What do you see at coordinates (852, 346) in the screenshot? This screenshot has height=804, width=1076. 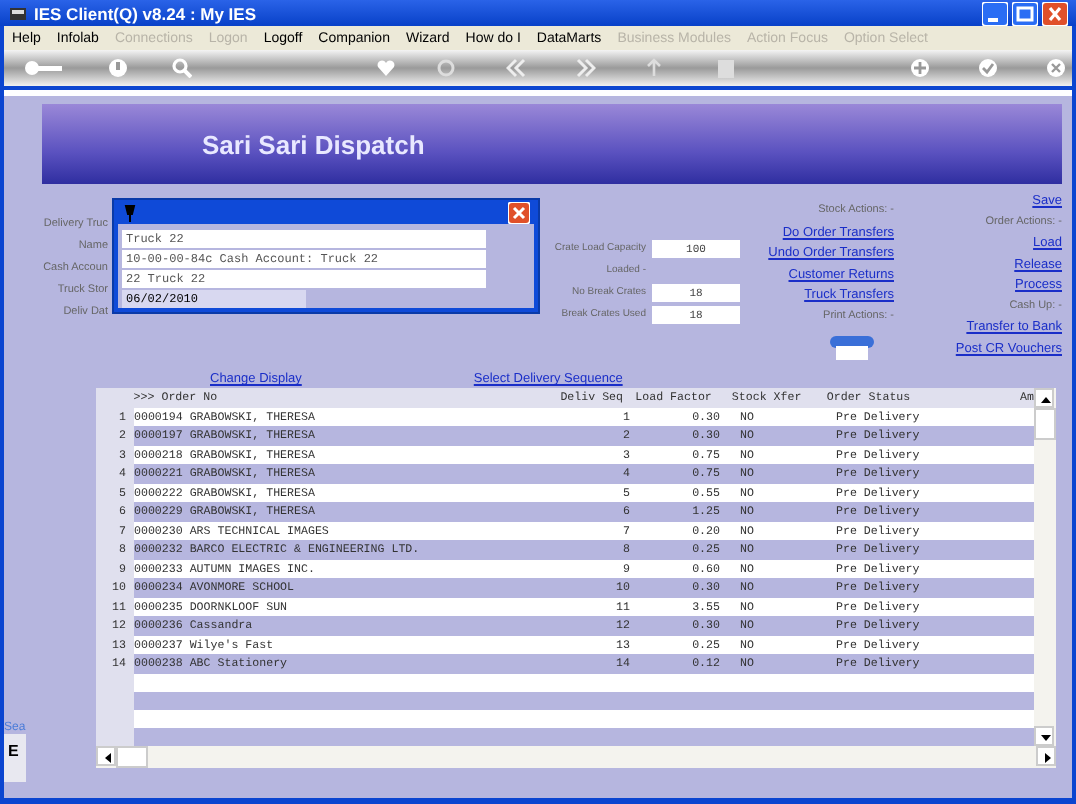 I see `printer-icon` at bounding box center [852, 346].